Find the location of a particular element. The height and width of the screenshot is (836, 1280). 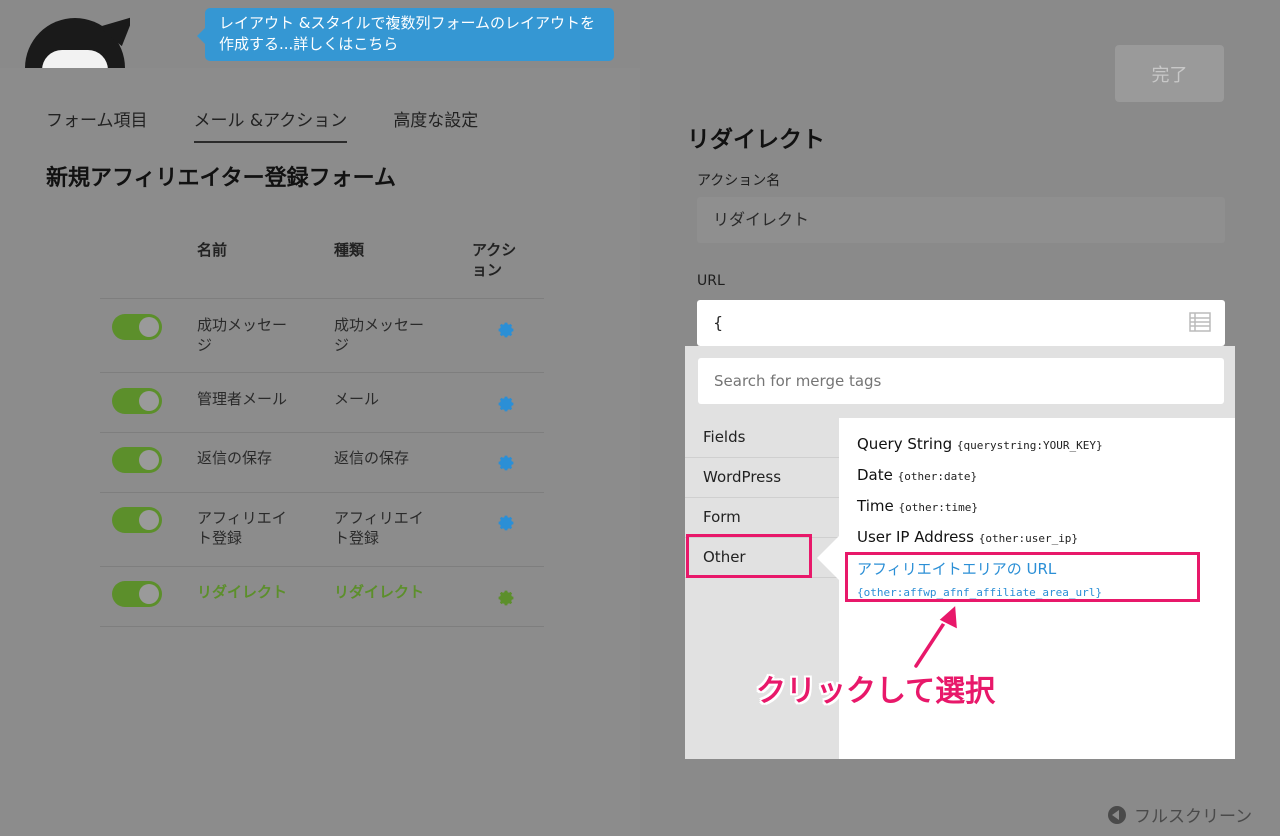

tab-emails-actions: メール &アクション is located at coordinates (270, 124).